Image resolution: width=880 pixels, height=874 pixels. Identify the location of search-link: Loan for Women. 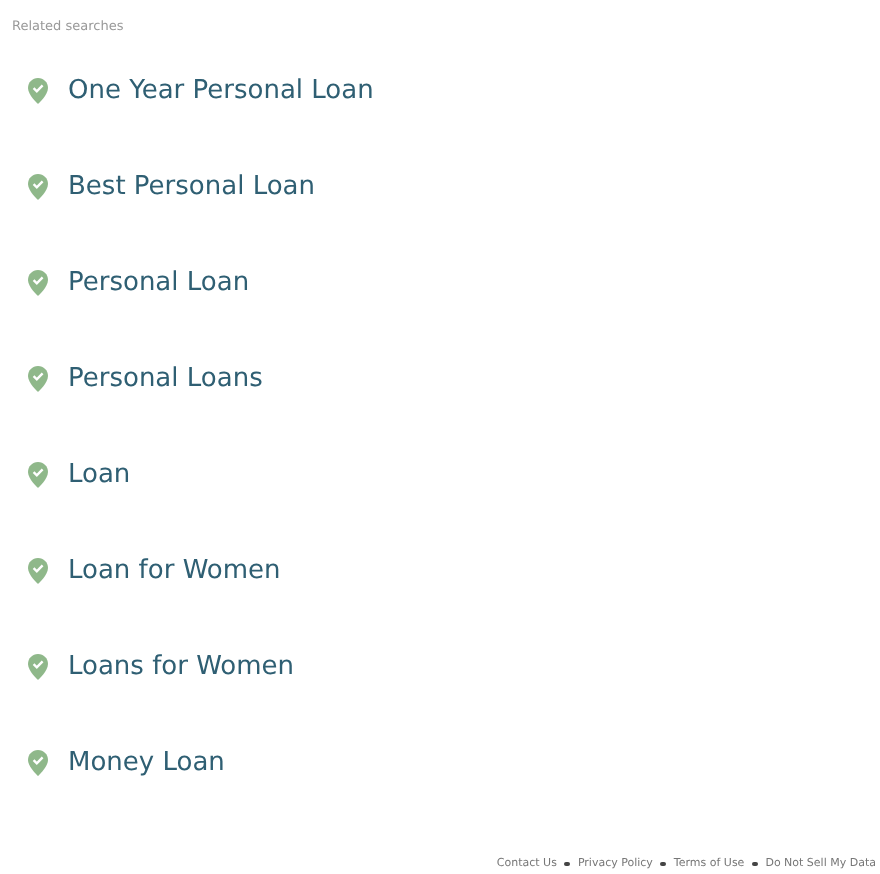
(201, 570).